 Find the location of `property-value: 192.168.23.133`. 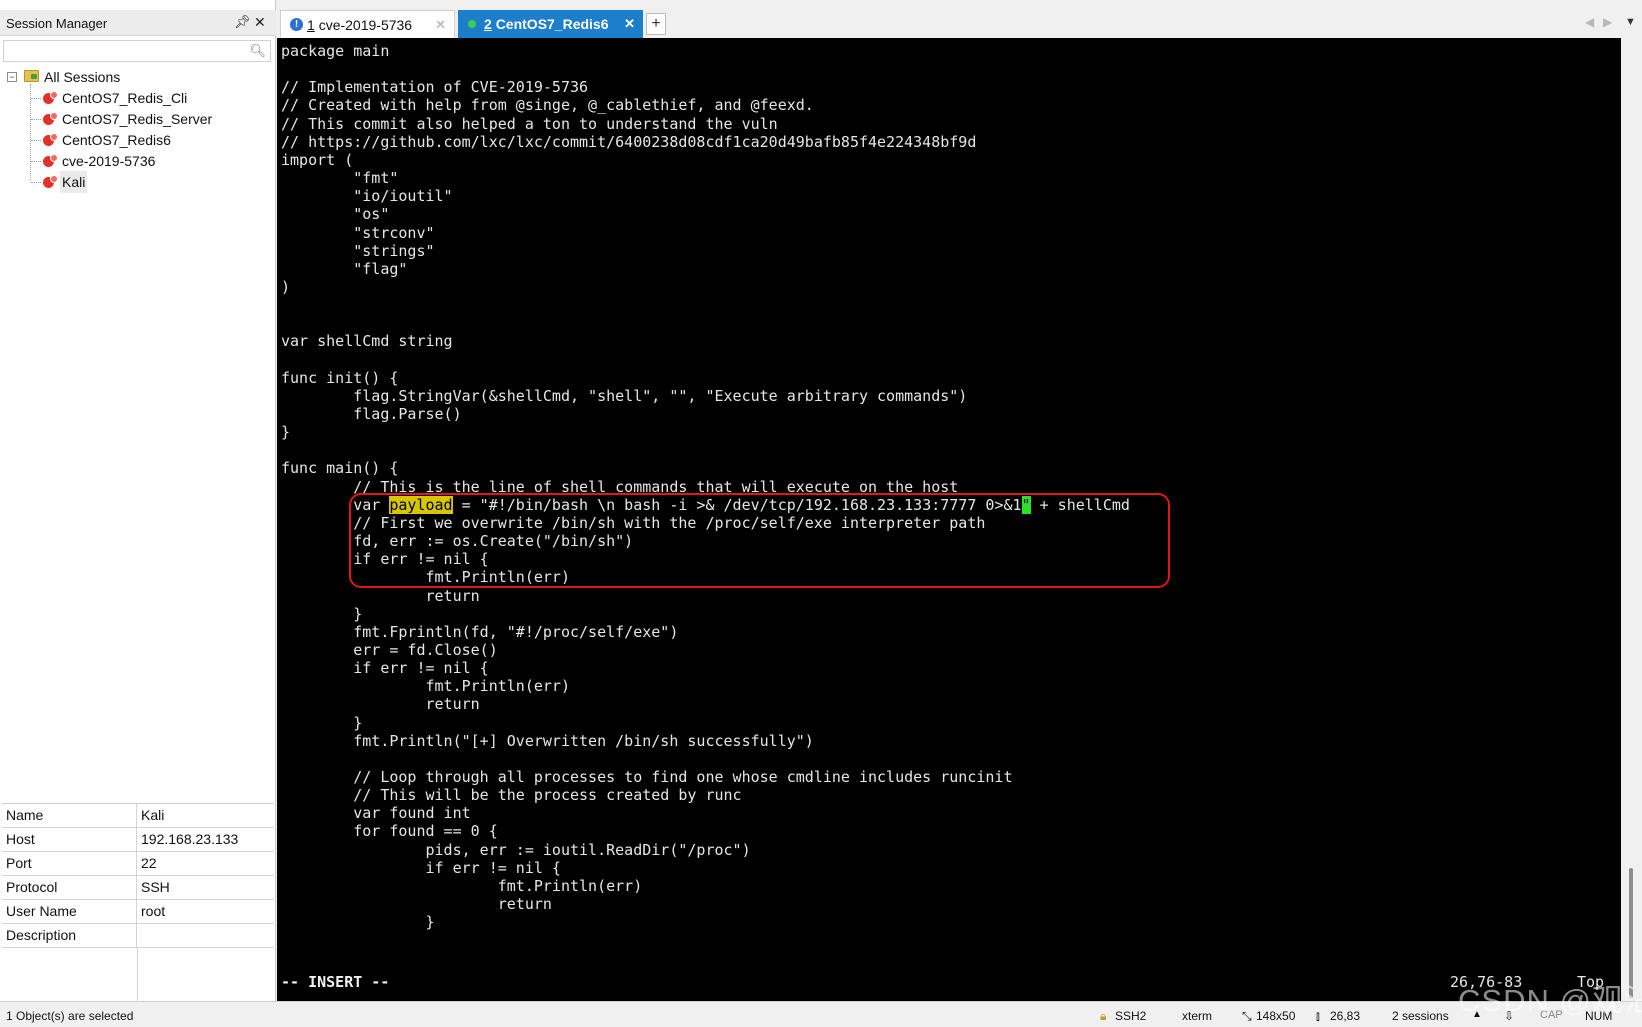

property-value: 192.168.23.133 is located at coordinates (190, 839).